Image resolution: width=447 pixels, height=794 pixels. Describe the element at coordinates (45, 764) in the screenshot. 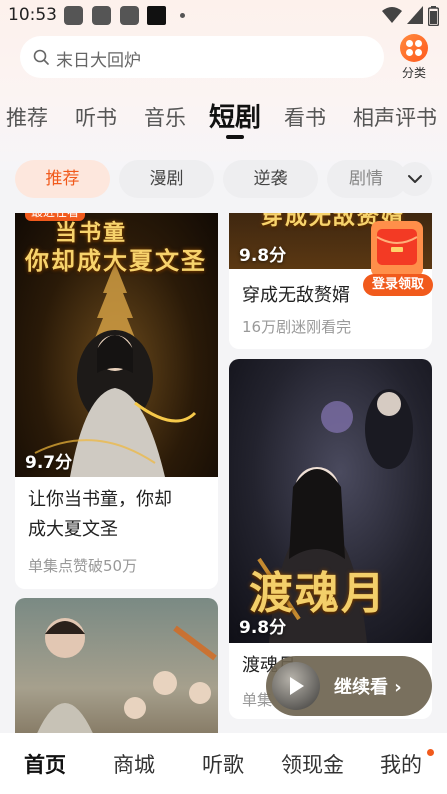

I see `nav-home: 首页` at that location.